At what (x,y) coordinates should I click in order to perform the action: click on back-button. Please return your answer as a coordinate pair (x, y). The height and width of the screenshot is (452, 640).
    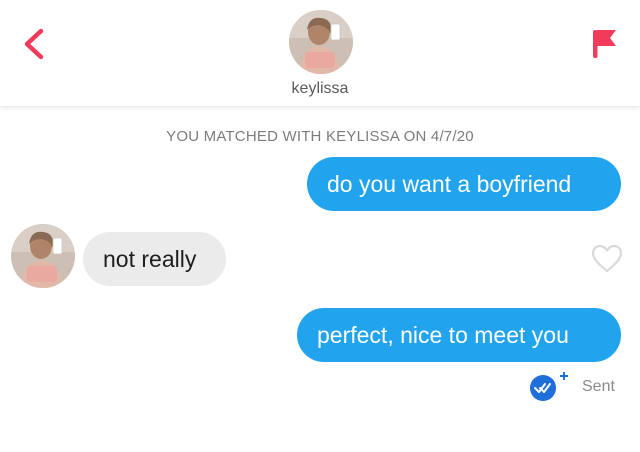
    Looking at the image, I should click on (35, 44).